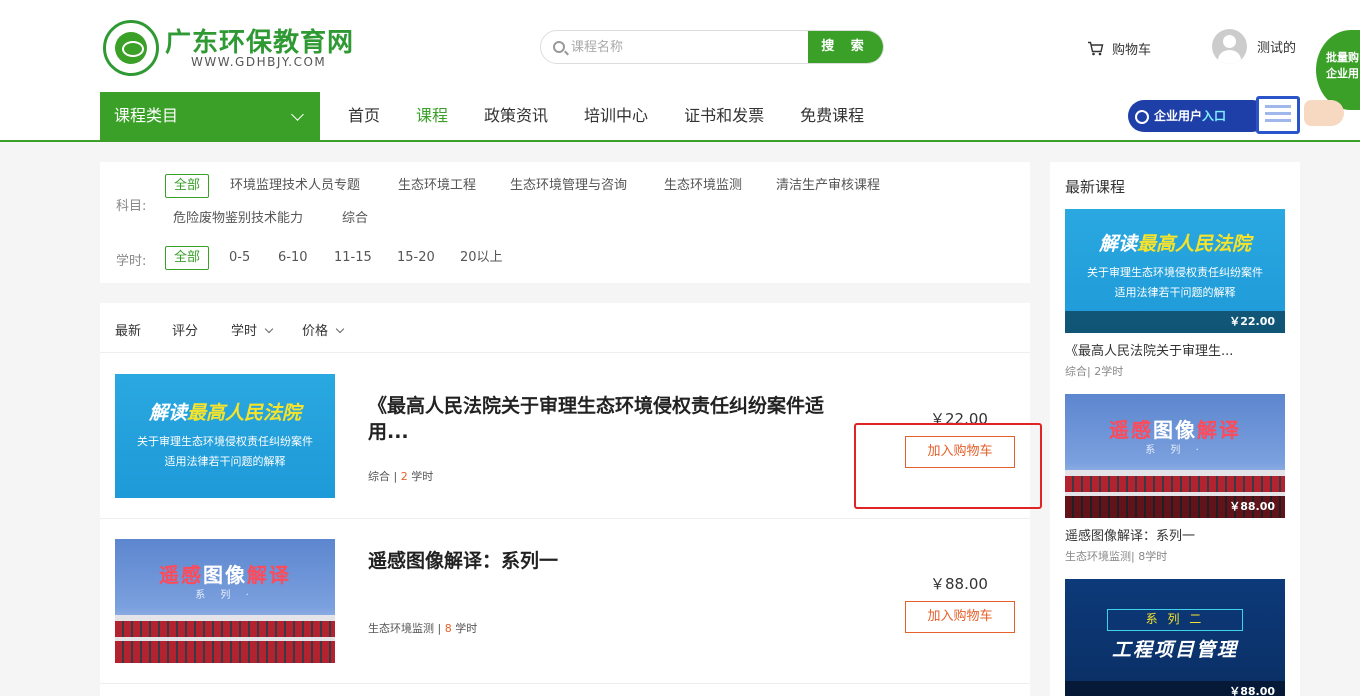  Describe the element at coordinates (703, 186) in the screenshot. I see `subject-option: 生态环境监测` at that location.